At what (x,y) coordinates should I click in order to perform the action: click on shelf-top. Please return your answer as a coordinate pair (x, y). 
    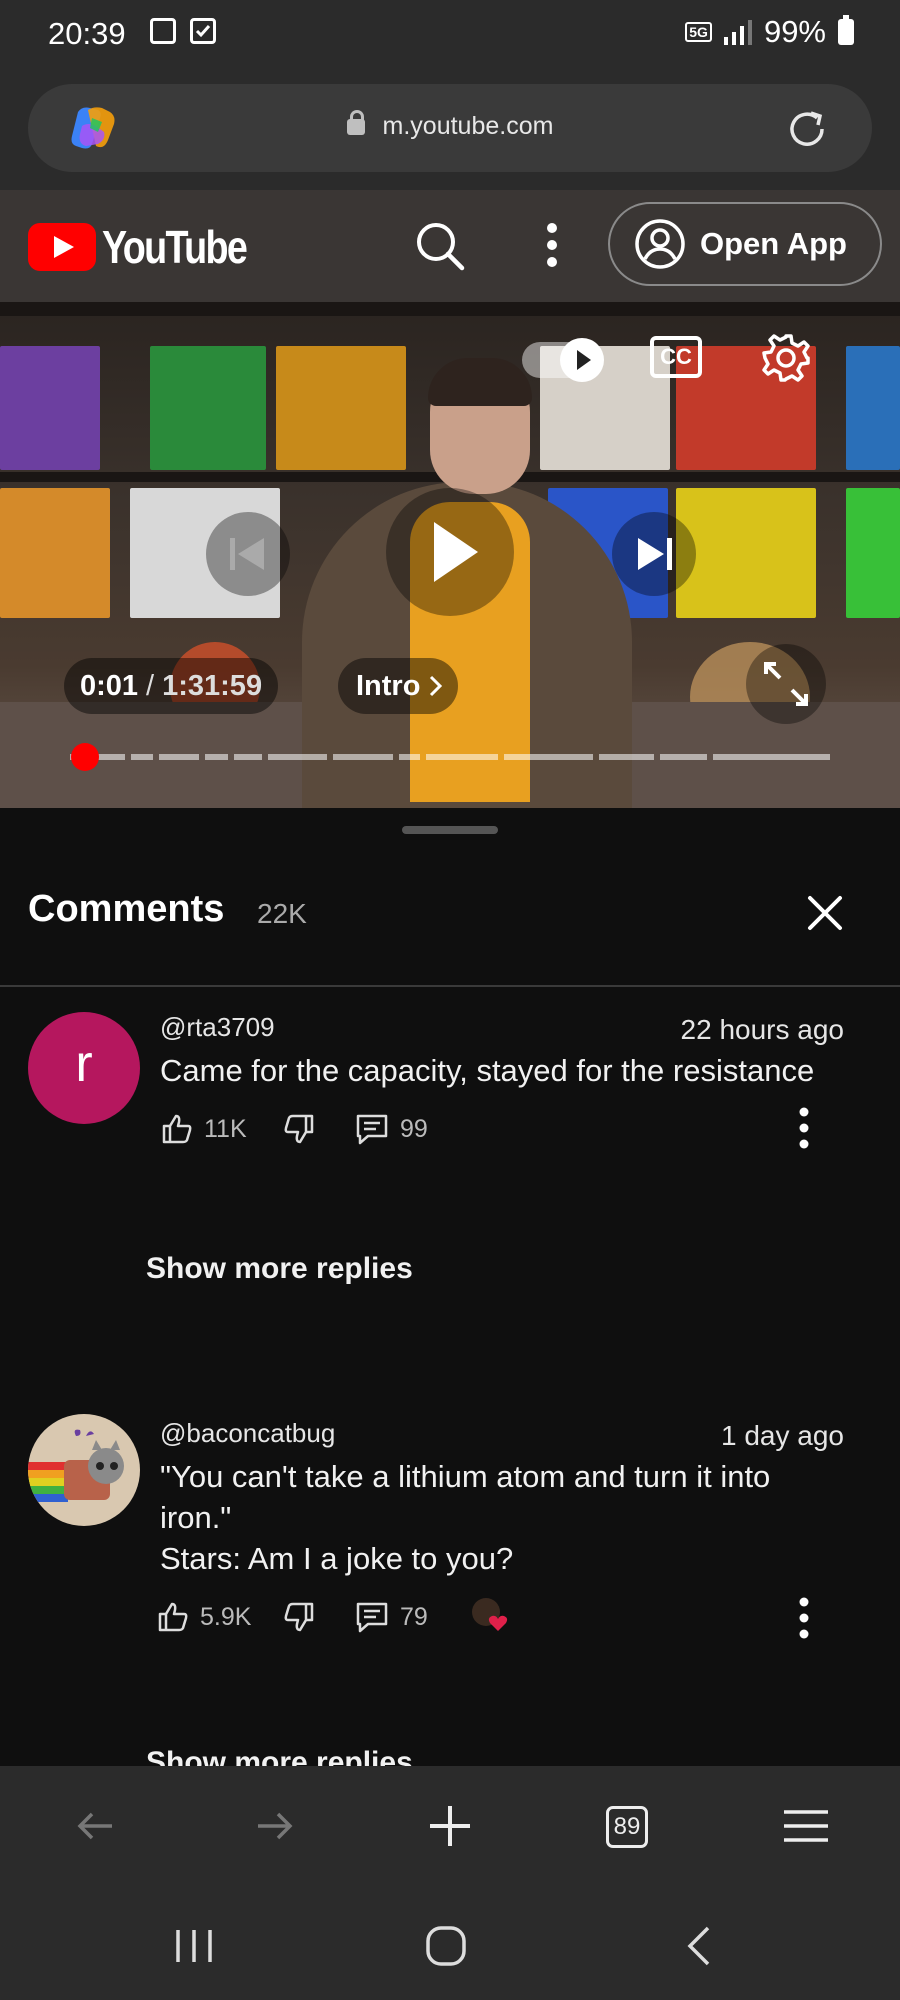
    Looking at the image, I should click on (450, 309).